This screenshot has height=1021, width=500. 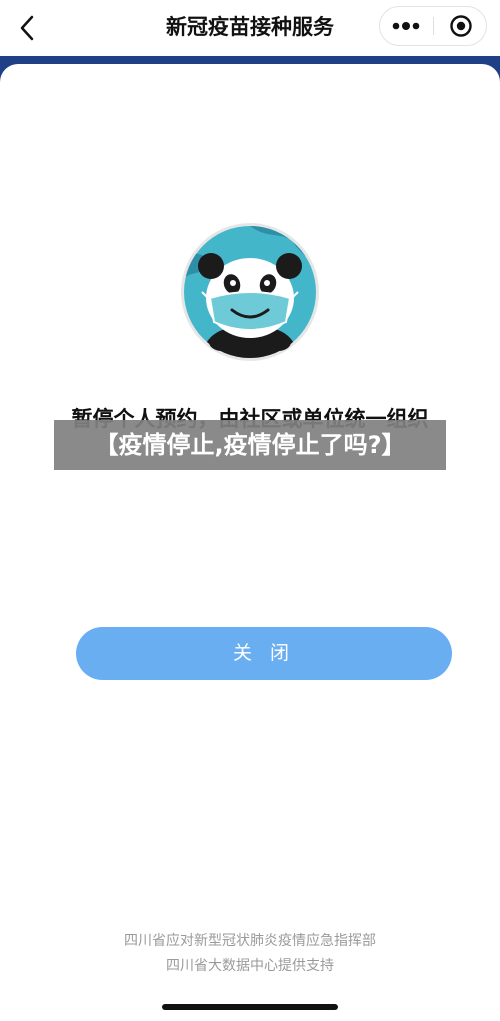 I want to click on target-close-icon, so click(x=461, y=26).